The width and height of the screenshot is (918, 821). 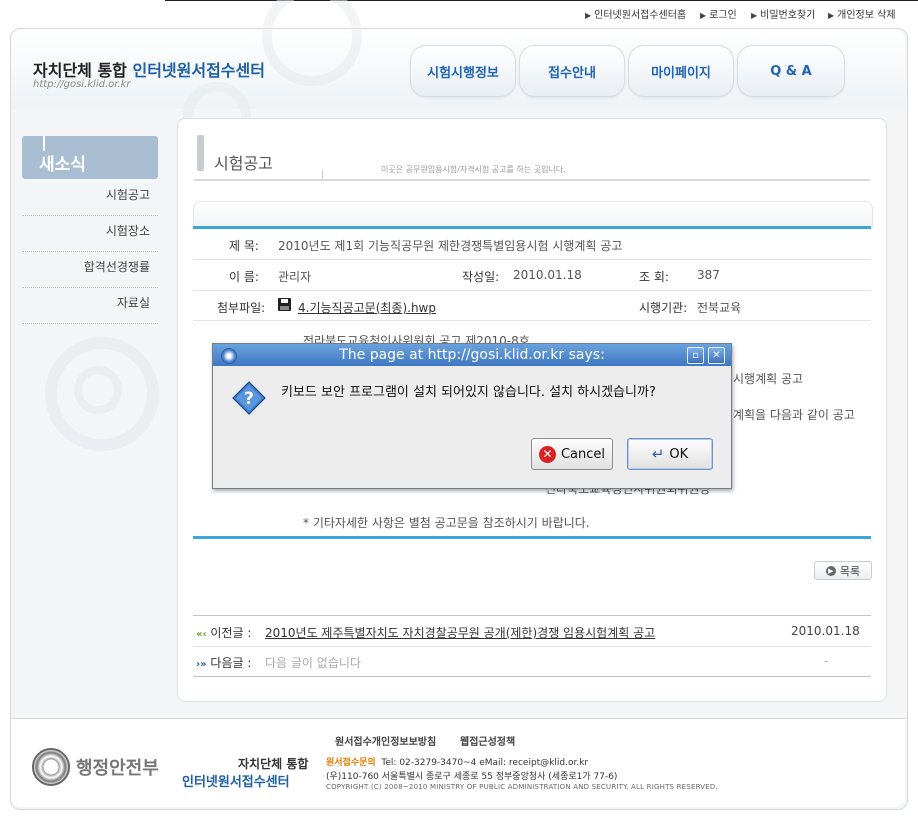 I want to click on subject-label: 제 목:, so click(x=244, y=246).